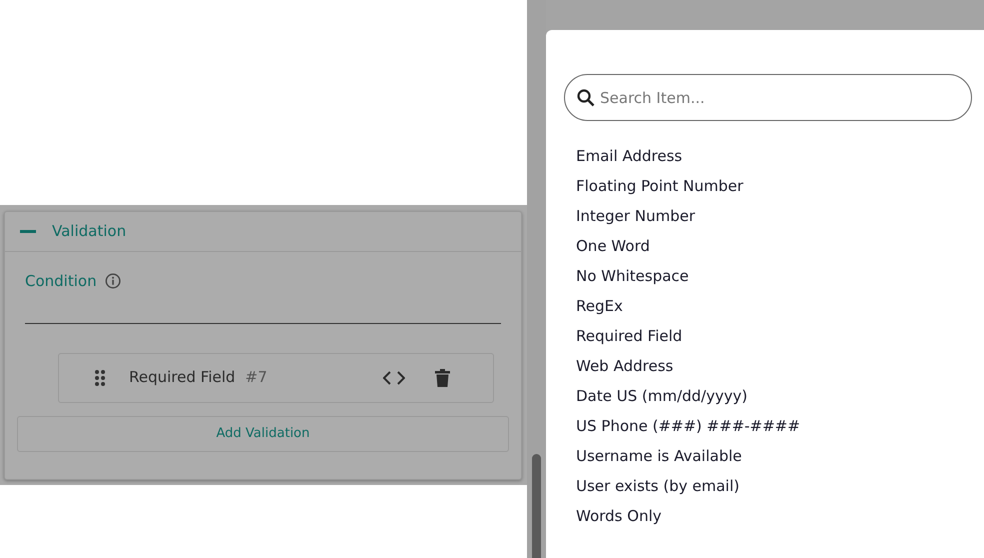 The height and width of the screenshot is (558, 984). I want to click on info-icon, so click(112, 281).